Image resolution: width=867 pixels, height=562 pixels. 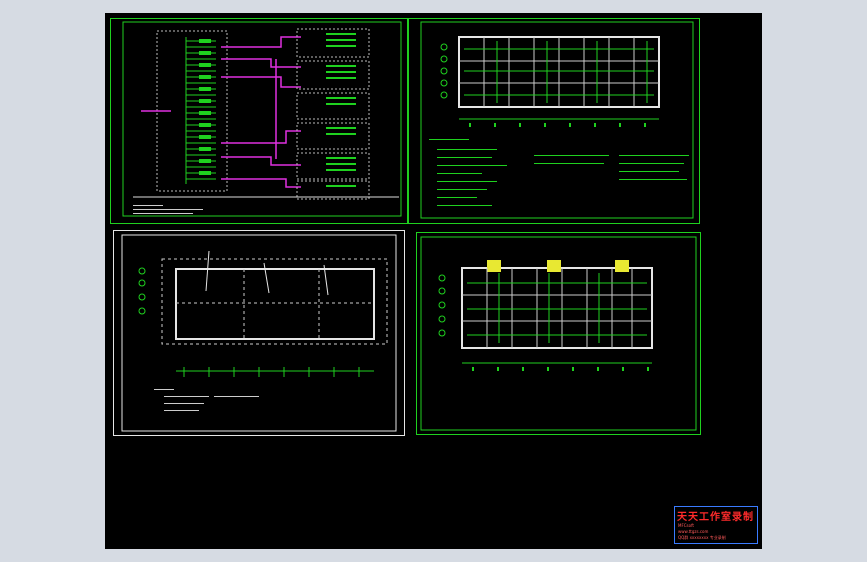 What do you see at coordinates (686, 525) in the screenshot?
I see `stamp-line-1: MFCsoft` at bounding box center [686, 525].